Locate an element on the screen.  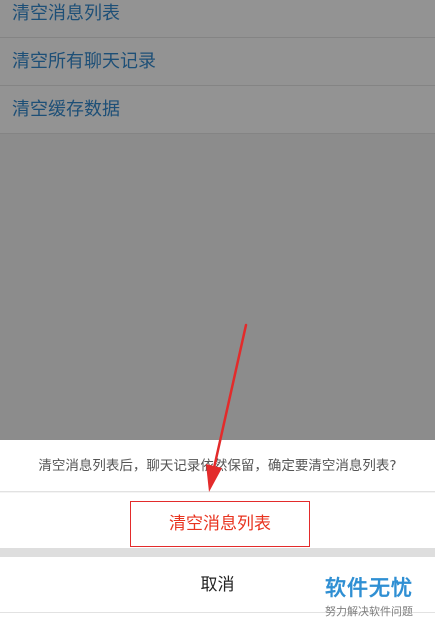
list-item-clear-cache-data: 清空缓存数据 is located at coordinates (217, 110).